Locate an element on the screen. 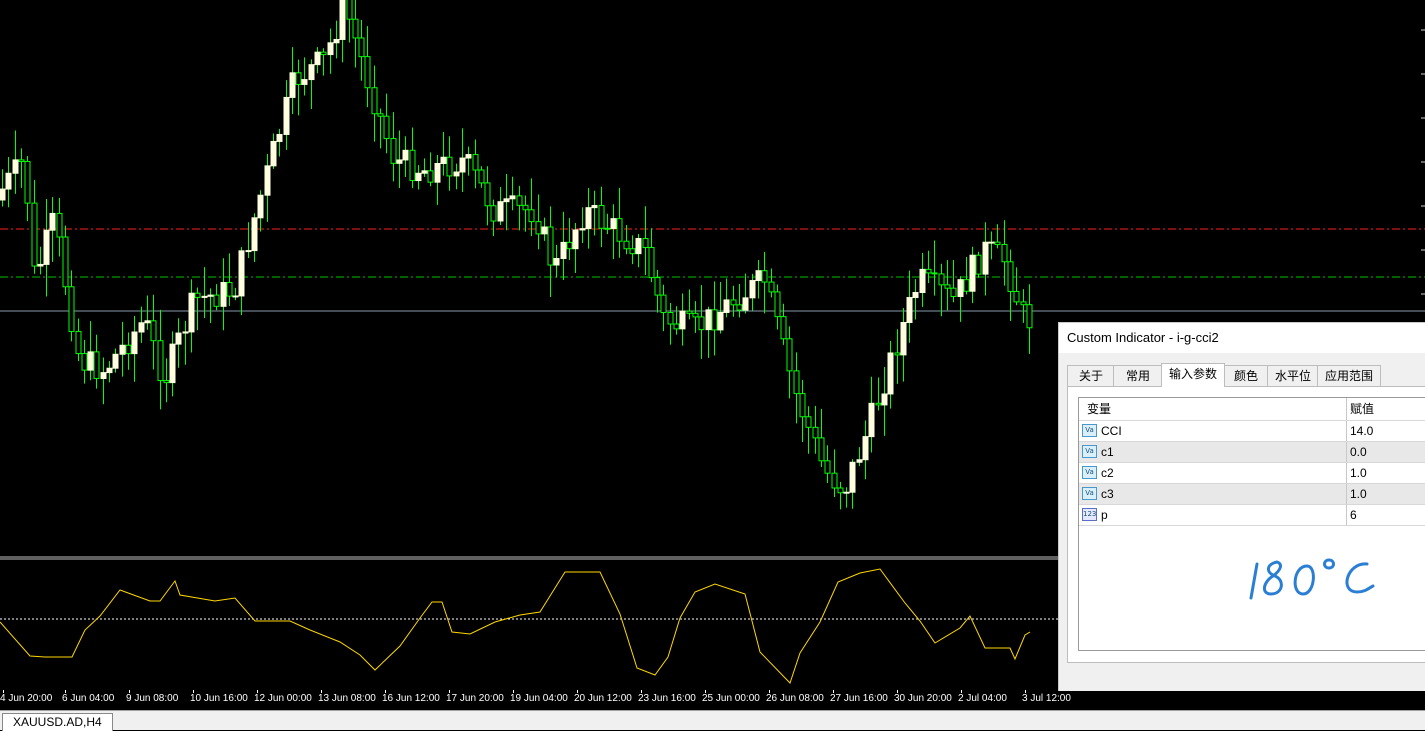 This screenshot has height=731, width=1425. table-row: 123 p 6 is located at coordinates (1252, 515).